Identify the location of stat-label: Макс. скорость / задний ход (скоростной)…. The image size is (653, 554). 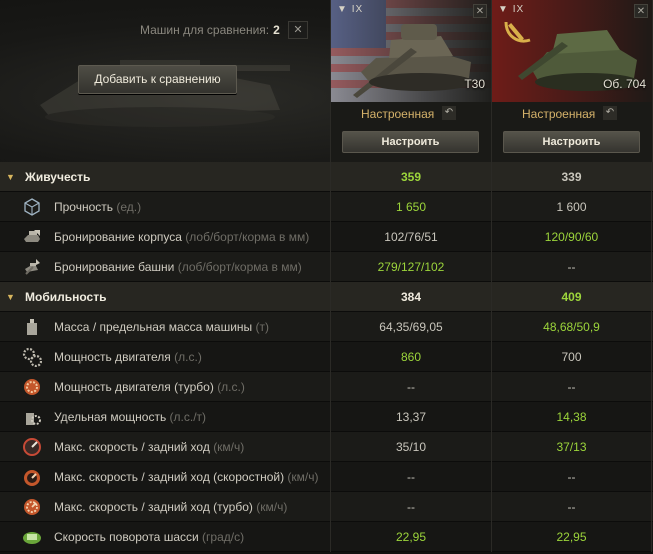
(186, 477).